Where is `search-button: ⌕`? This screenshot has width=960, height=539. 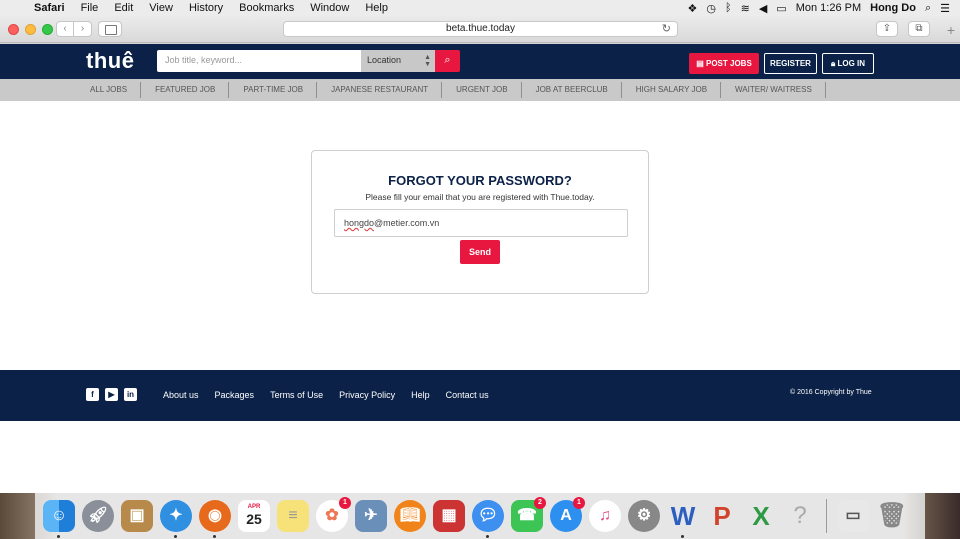
search-button: ⌕ is located at coordinates (447, 61).